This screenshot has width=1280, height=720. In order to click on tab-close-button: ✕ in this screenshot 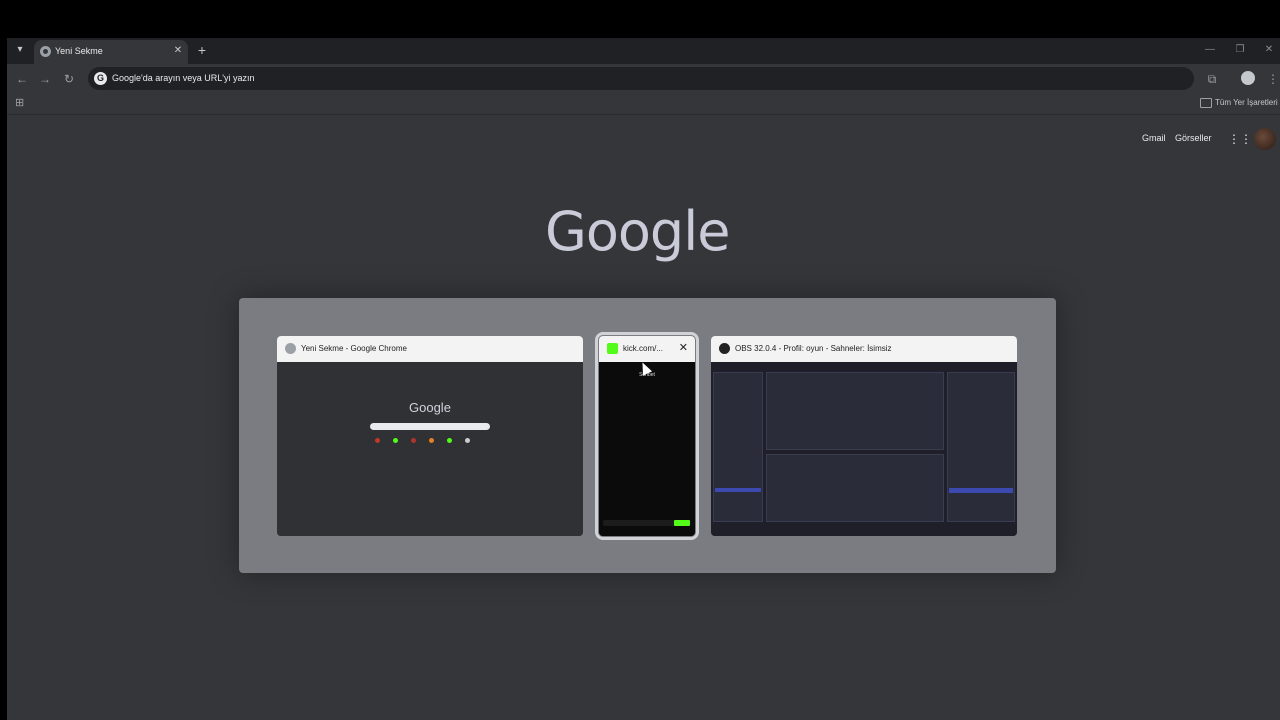, I will do `click(178, 51)`.